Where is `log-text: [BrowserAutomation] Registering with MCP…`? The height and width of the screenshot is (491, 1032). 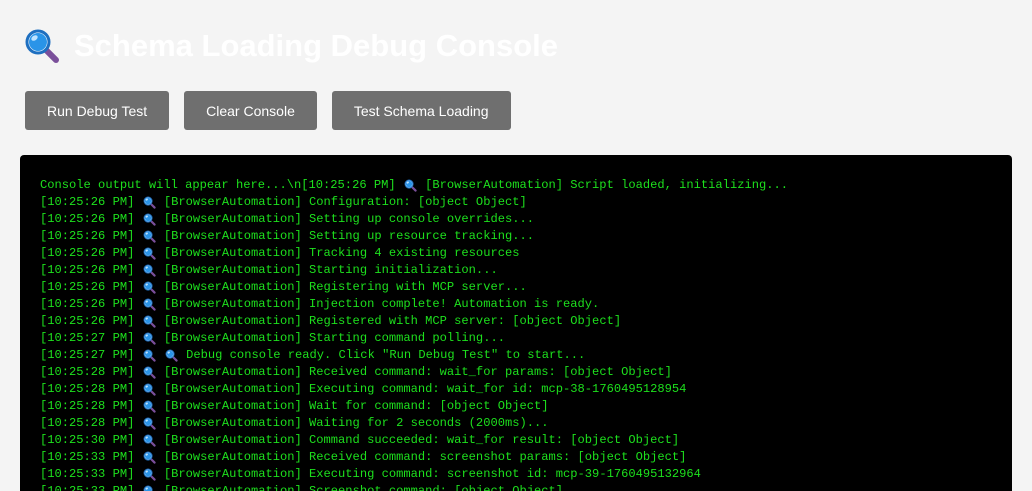
log-text: [BrowserAutomation] Registering with MCP… is located at coordinates (341, 287).